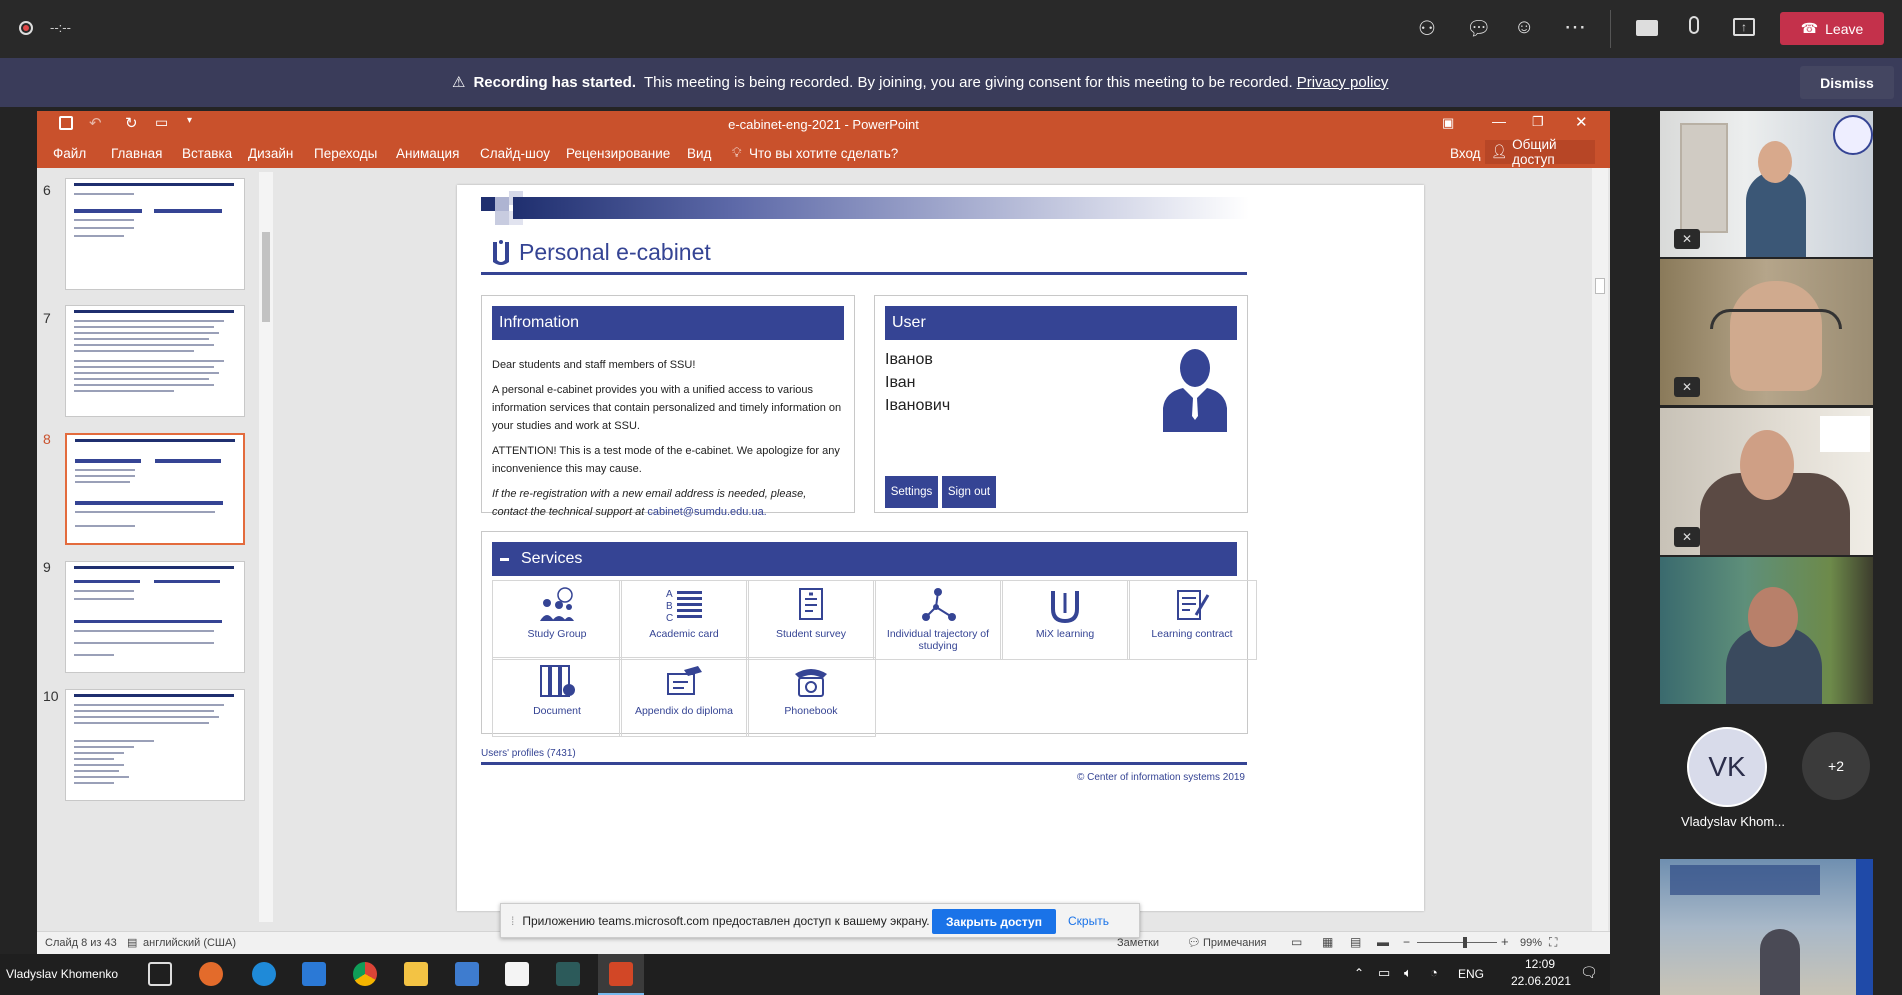 Image resolution: width=1902 pixels, height=995 pixels. What do you see at coordinates (1431, 29) in the screenshot?
I see `people-icon: ⚇` at bounding box center [1431, 29].